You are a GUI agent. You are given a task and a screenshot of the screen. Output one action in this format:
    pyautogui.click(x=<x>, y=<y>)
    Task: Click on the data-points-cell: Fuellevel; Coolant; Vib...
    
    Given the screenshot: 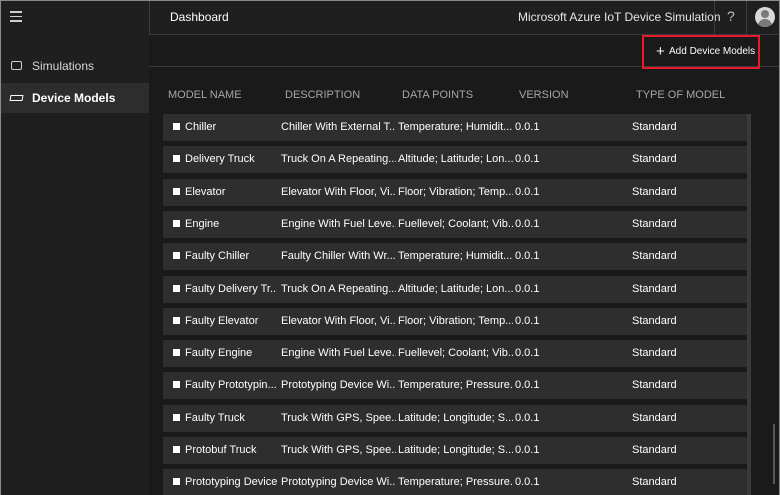 What is the action you would take?
    pyautogui.click(x=455, y=223)
    